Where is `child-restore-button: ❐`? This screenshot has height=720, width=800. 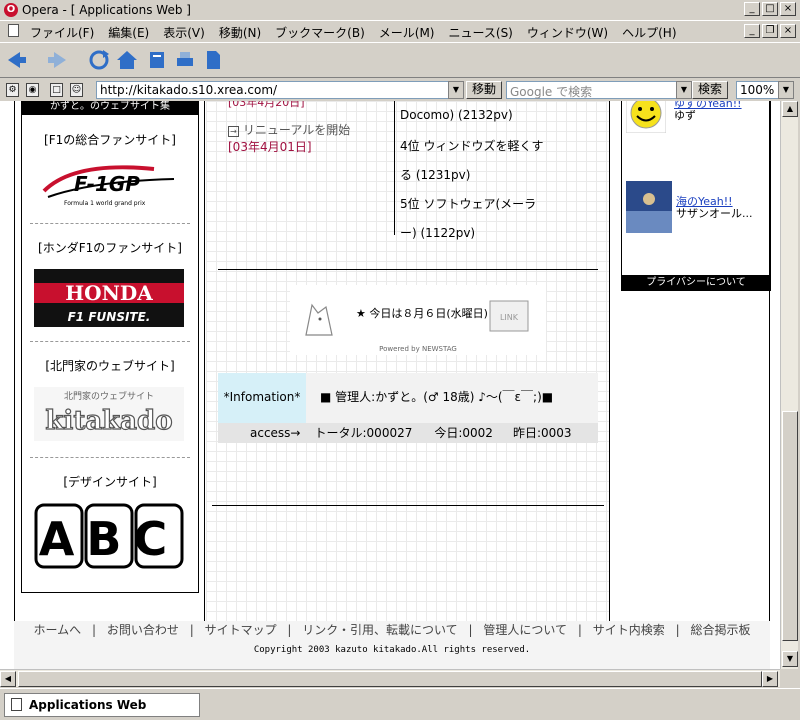 child-restore-button: ❐ is located at coordinates (770, 31).